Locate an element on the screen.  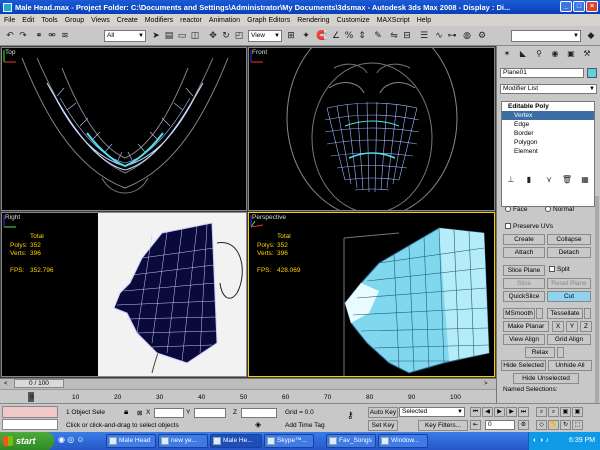
planarize-y-button: Y is located at coordinates (572, 326).